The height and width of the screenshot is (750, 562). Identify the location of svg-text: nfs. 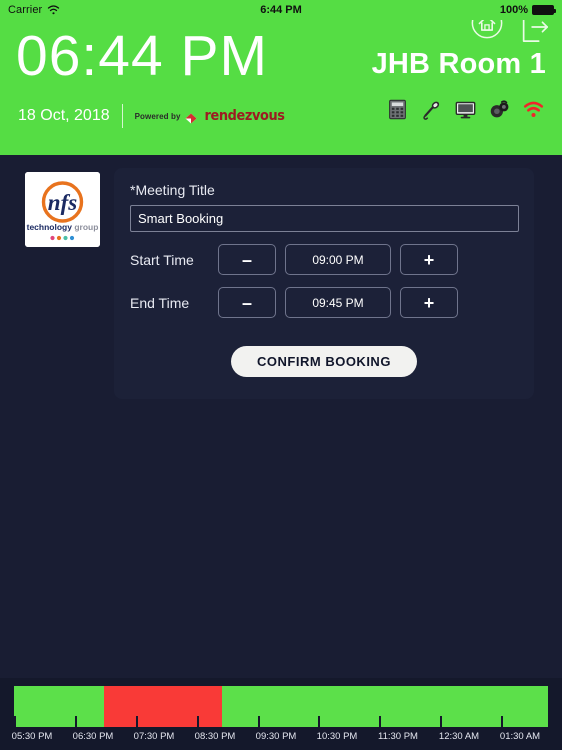
(62, 202).